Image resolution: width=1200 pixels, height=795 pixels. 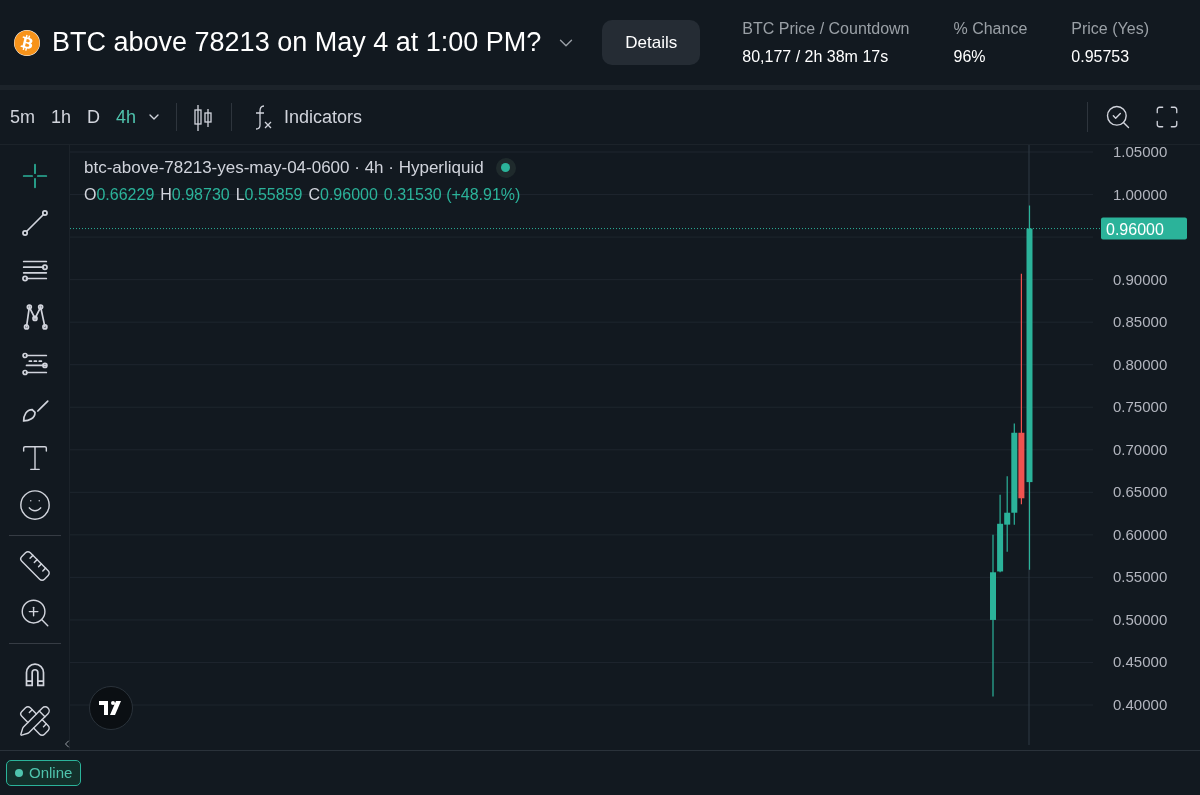 What do you see at coordinates (22, 117) in the screenshot?
I see `interval-tab: 5m` at bounding box center [22, 117].